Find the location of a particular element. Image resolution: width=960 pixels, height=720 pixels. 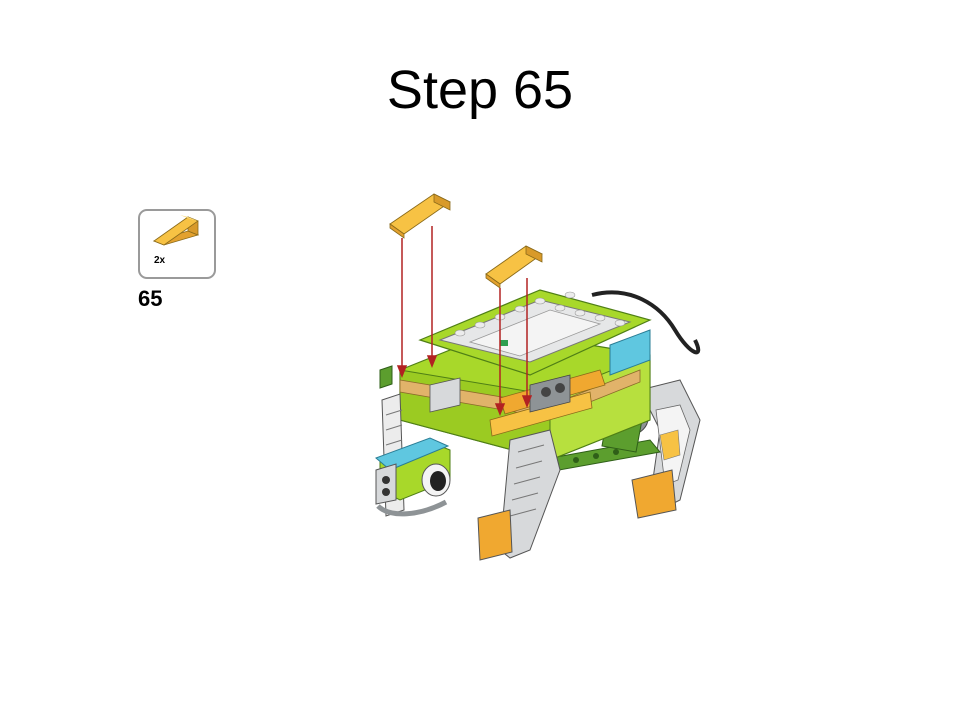

step-number: 65 is located at coordinates (150, 298).